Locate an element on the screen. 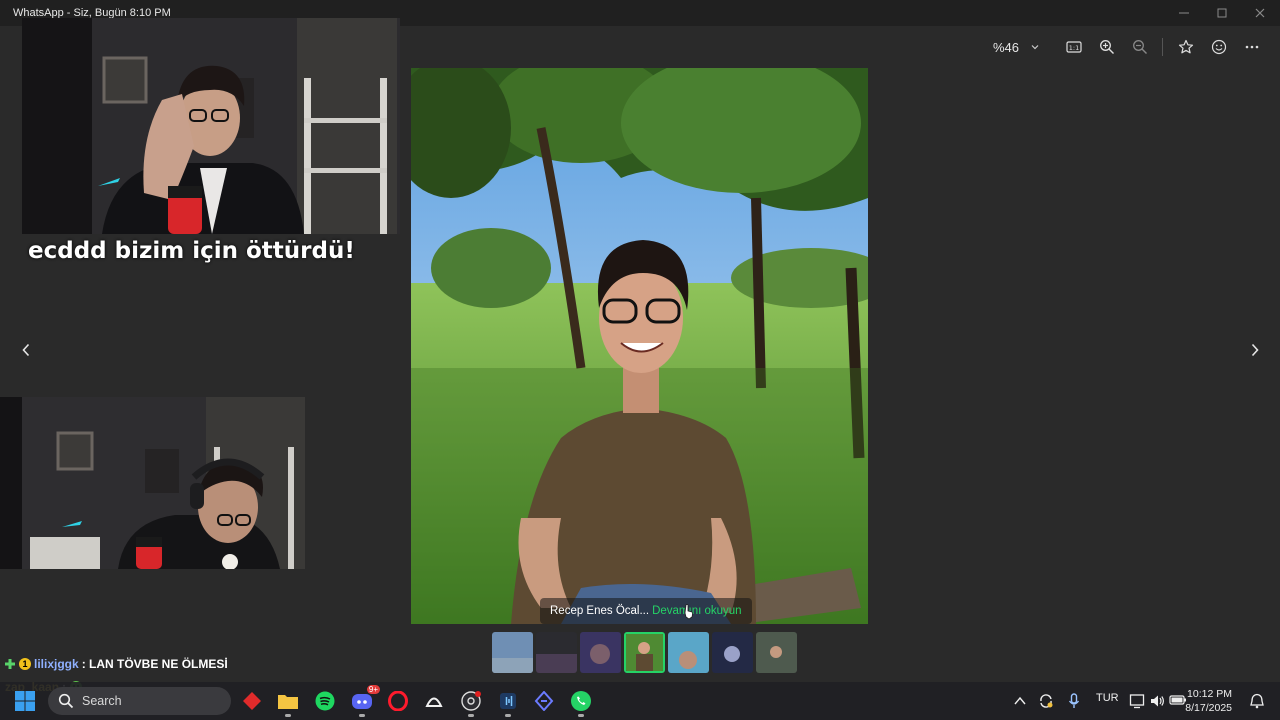 This screenshot has width=1280, height=720. previous-button is located at coordinates (26, 350).